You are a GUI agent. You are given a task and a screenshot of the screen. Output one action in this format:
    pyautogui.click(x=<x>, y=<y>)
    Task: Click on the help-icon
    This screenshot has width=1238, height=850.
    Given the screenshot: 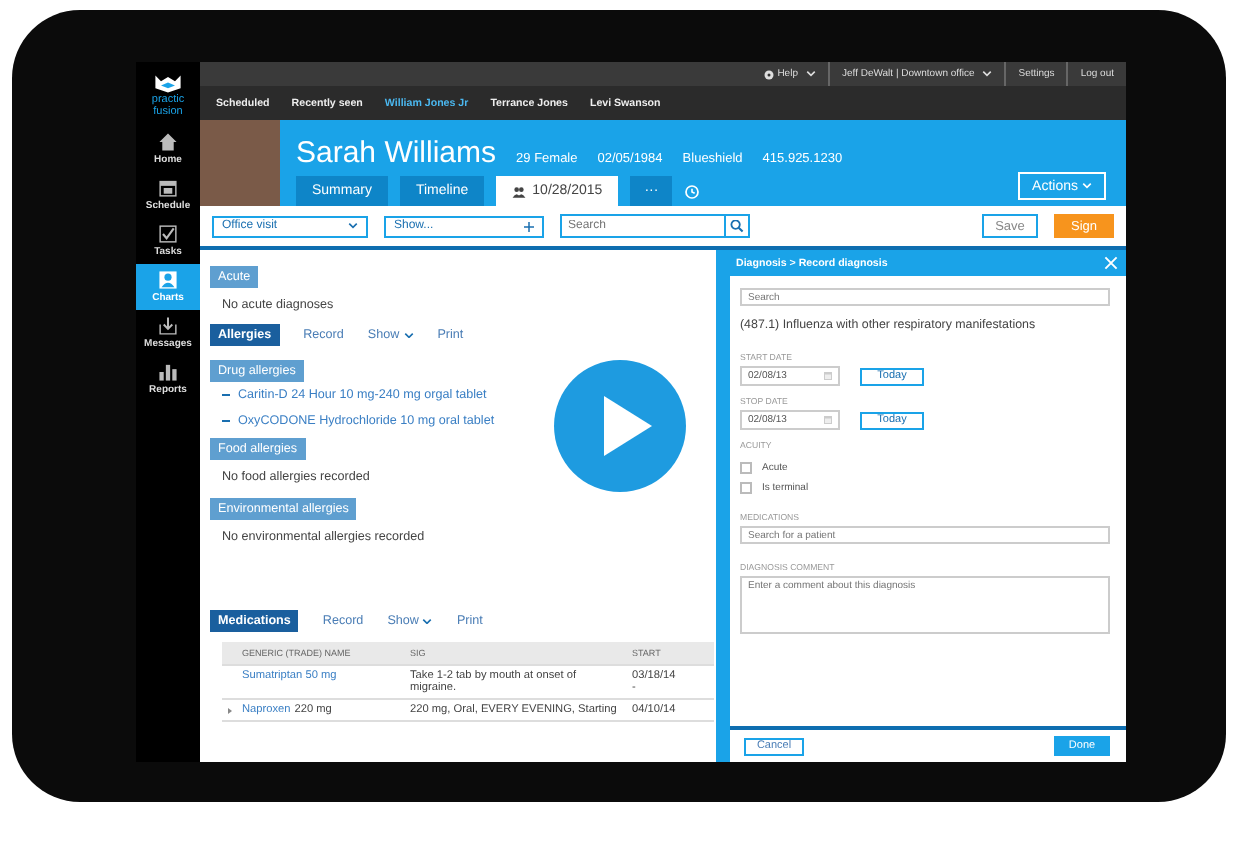 What is the action you would take?
    pyautogui.click(x=768, y=74)
    